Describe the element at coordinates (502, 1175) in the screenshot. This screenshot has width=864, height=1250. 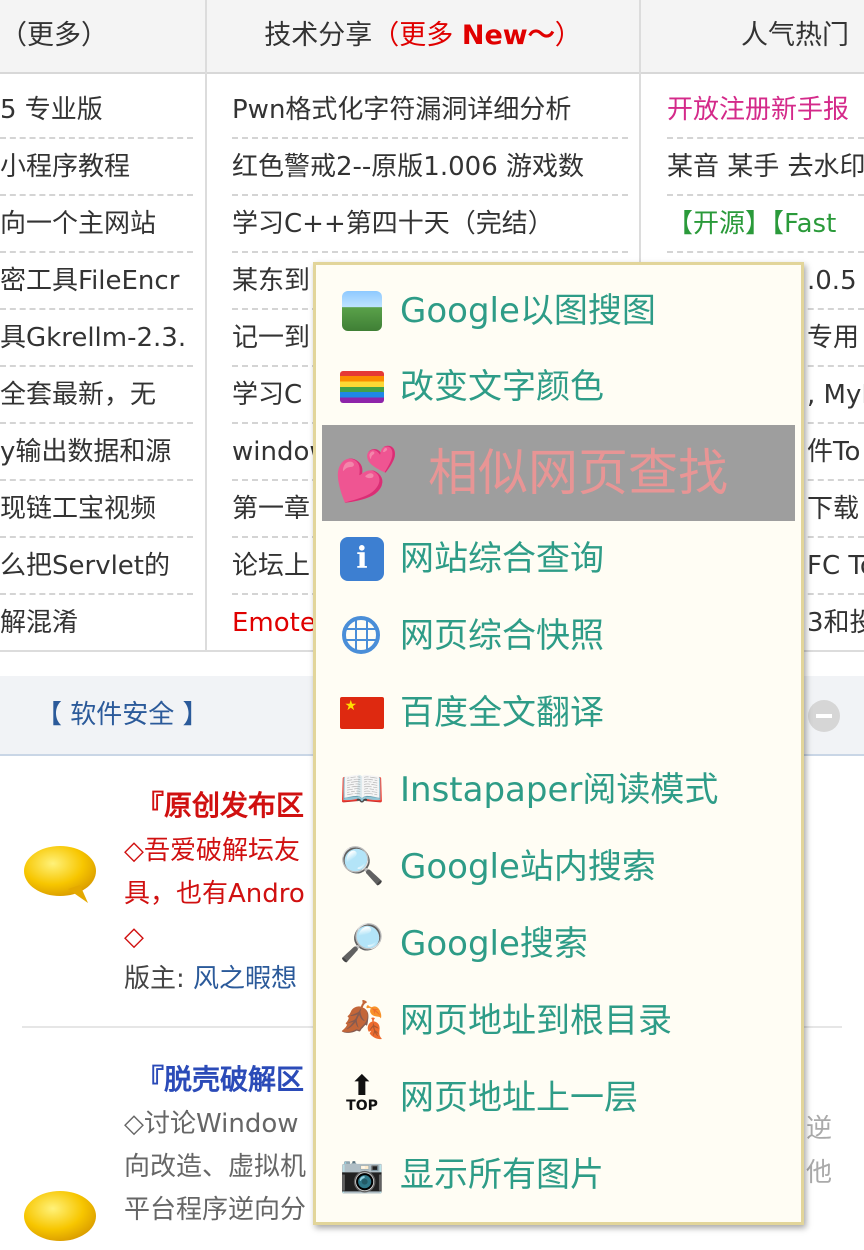
I see `menu-item-label: 显示所有图片` at that location.